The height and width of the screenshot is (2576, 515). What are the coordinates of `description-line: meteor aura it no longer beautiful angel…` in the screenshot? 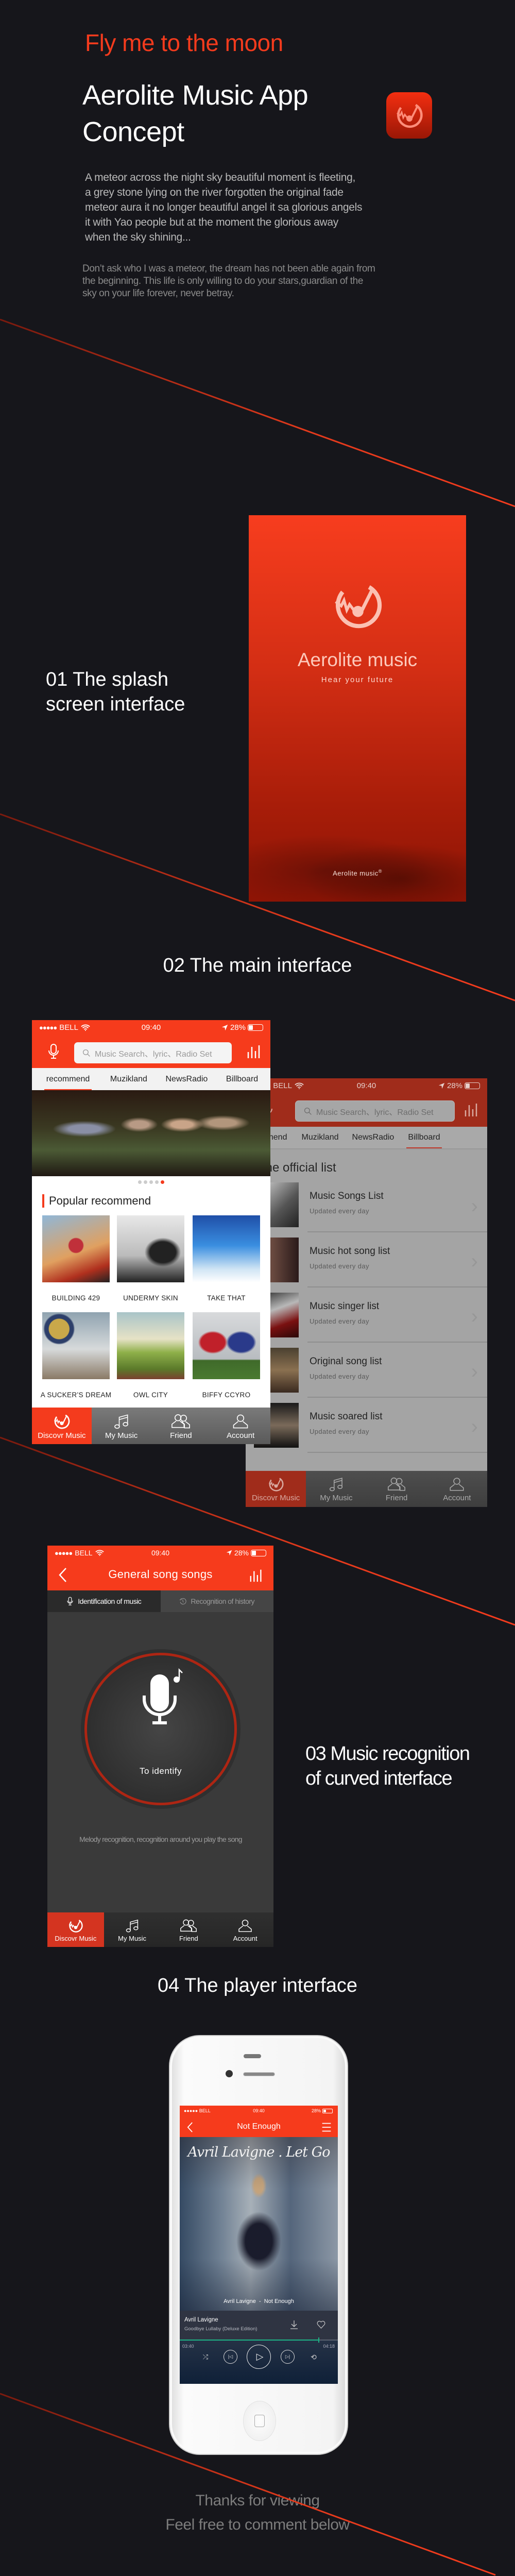 It's located at (224, 207).